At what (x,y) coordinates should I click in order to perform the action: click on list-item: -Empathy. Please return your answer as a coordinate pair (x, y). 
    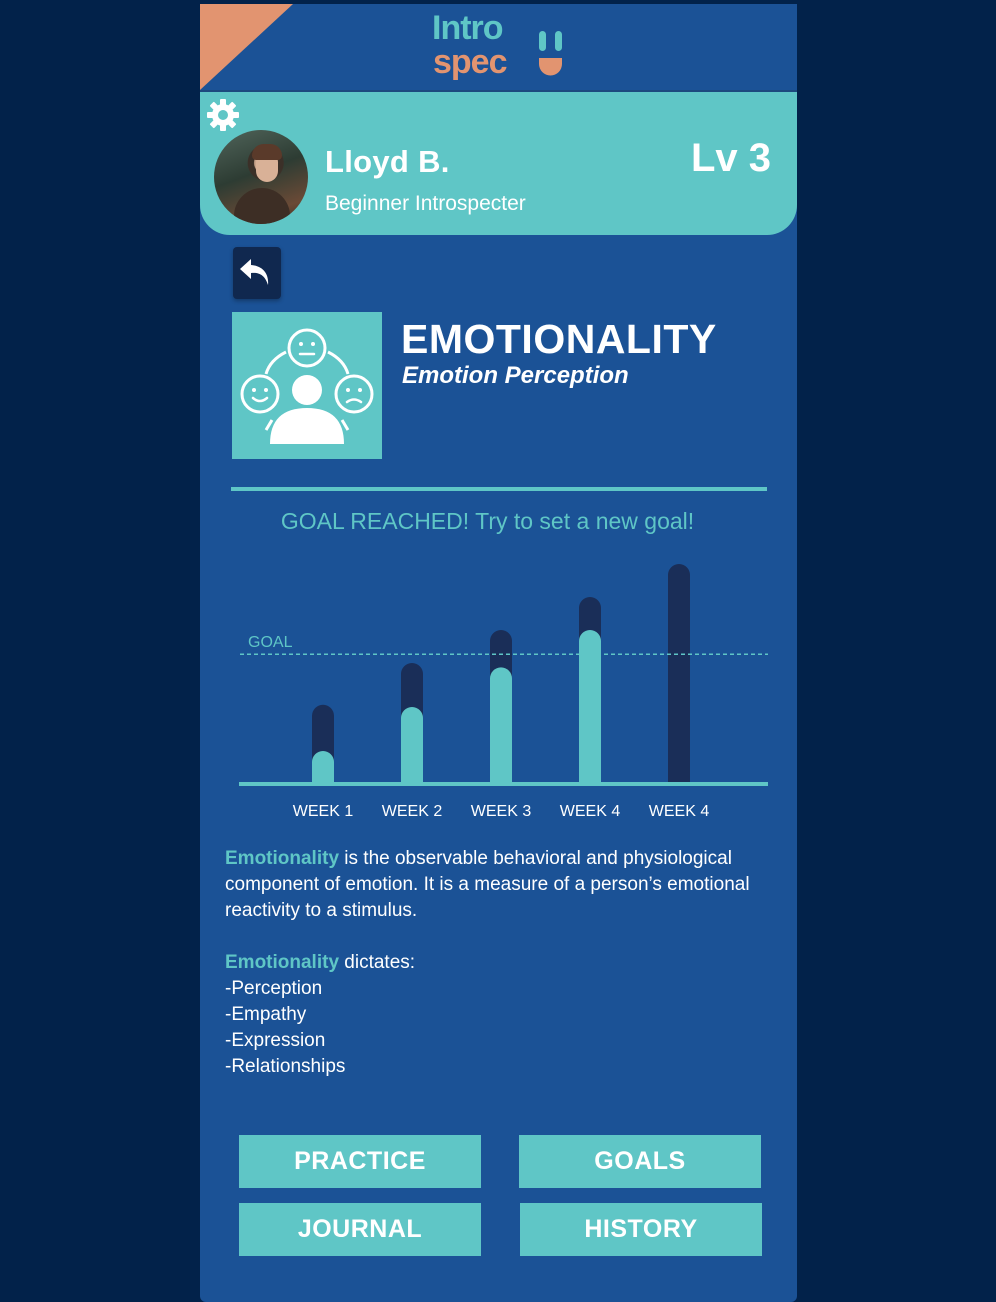
    Looking at the image, I should click on (266, 1014).